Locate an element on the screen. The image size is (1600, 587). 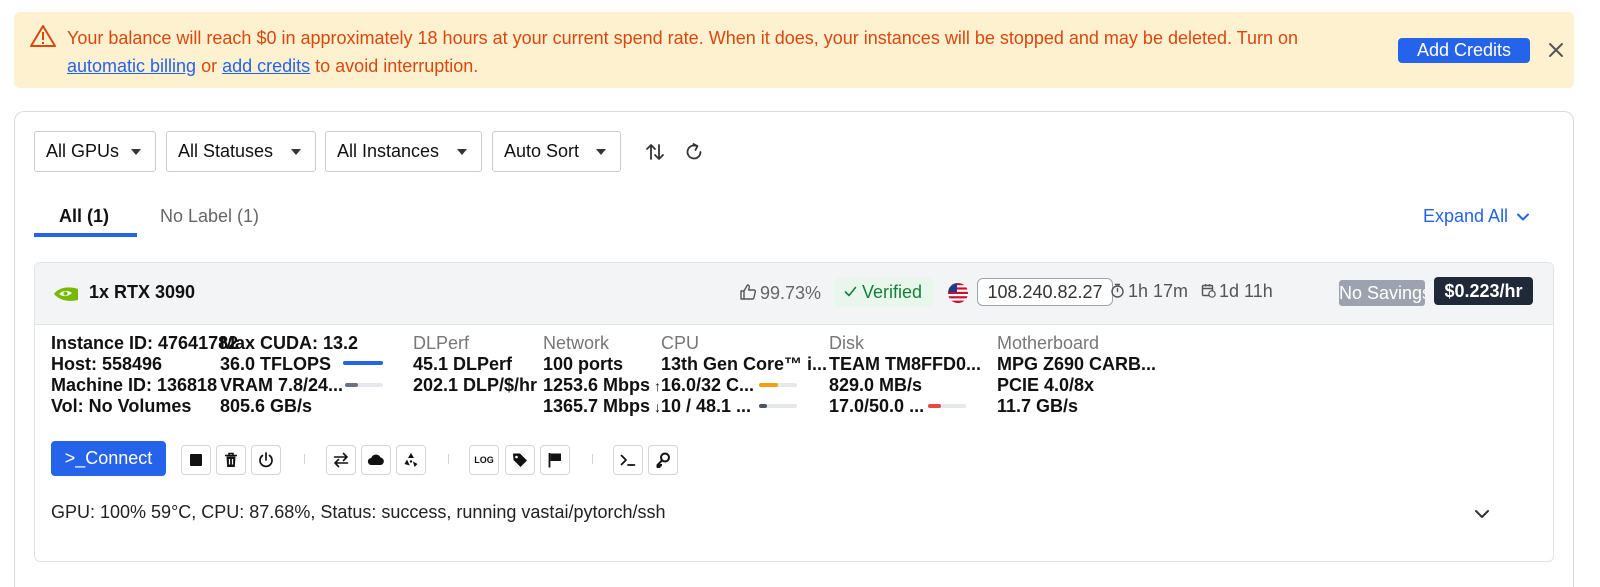
logs-button: LOG is located at coordinates (484, 460).